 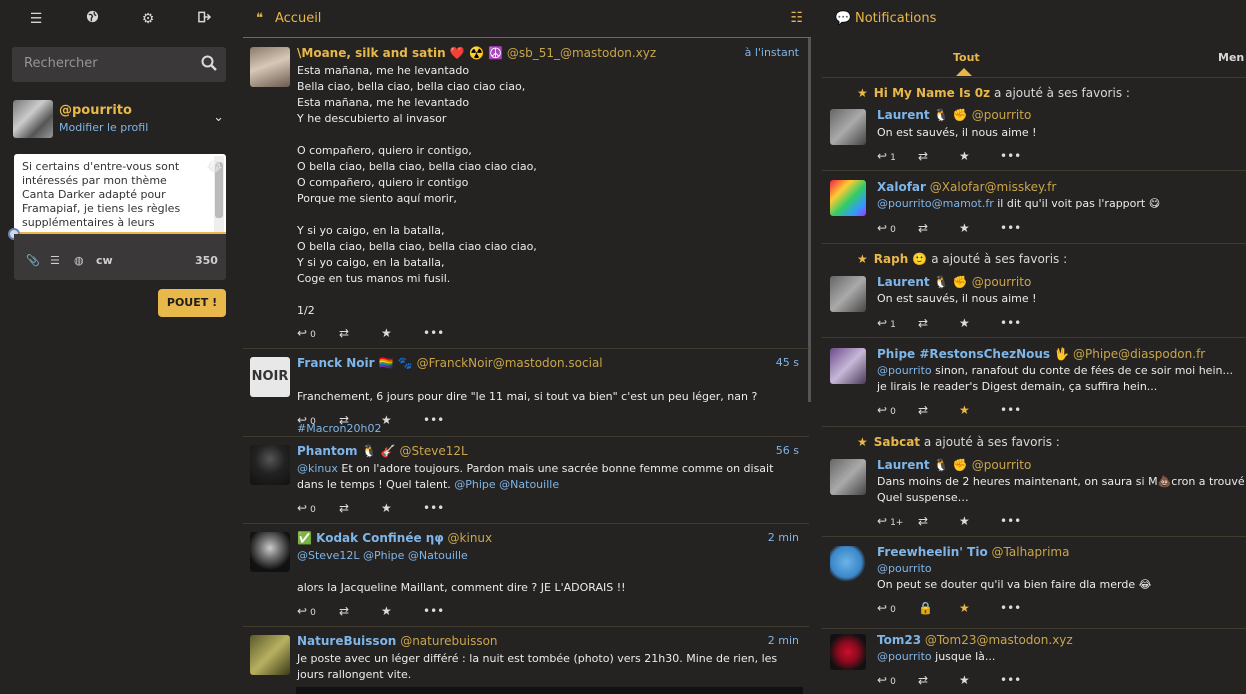 What do you see at coordinates (510, 363) in the screenshot?
I see `account-handle: @FranckNoir@mastodon.social` at bounding box center [510, 363].